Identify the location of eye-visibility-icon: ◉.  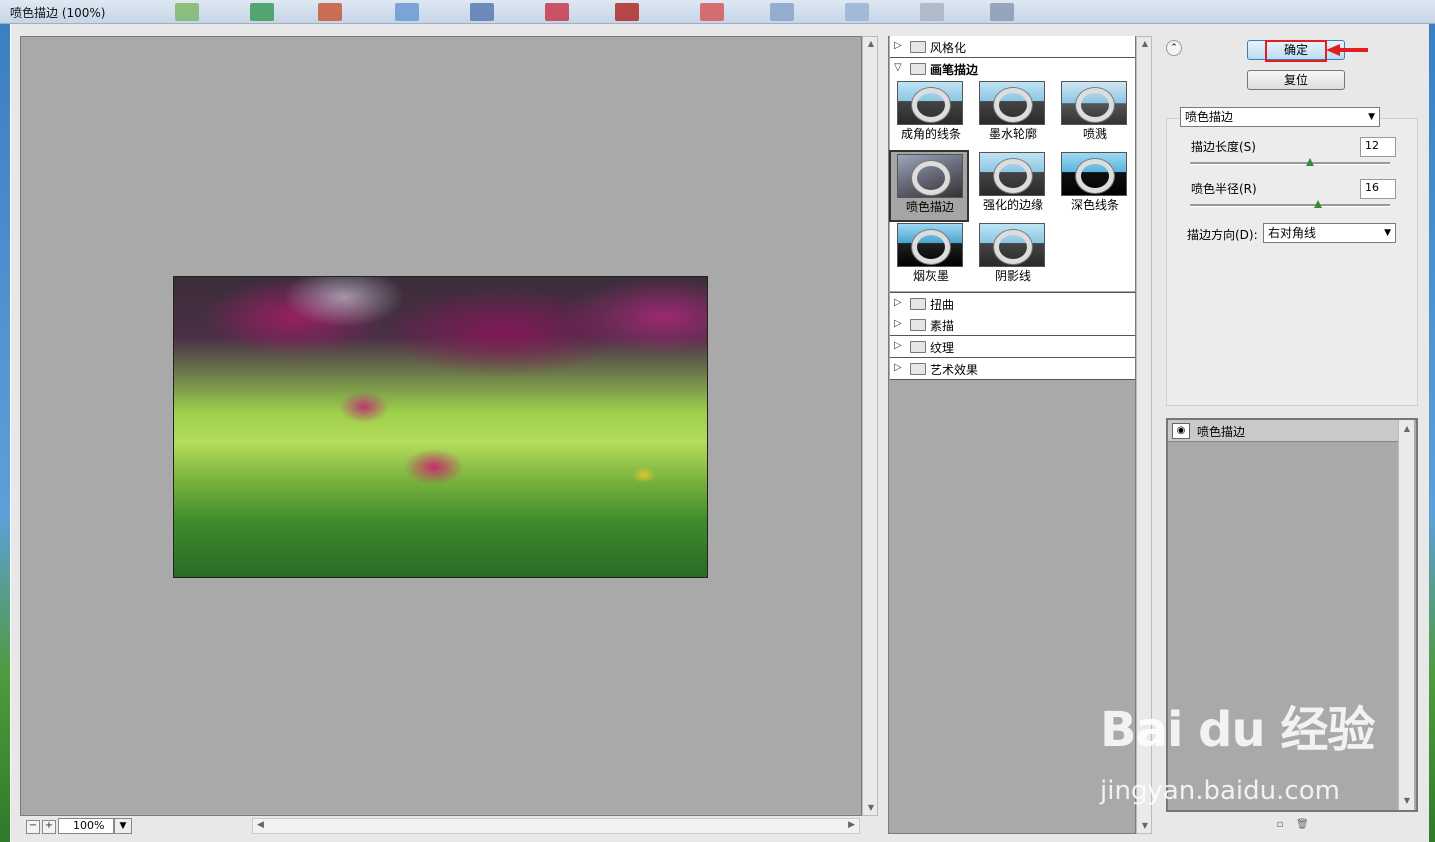
(1181, 431).